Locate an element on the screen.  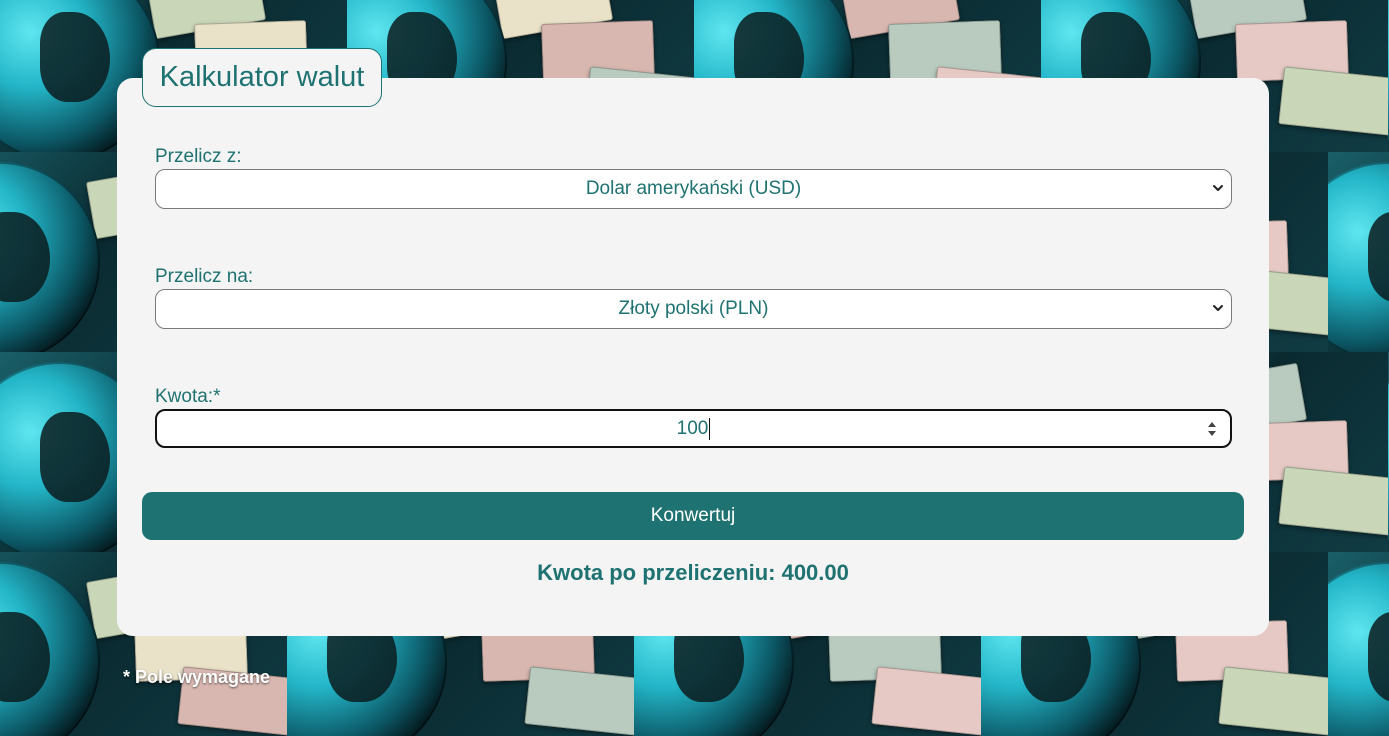
page-title: Kalkulator walut is located at coordinates (262, 77).